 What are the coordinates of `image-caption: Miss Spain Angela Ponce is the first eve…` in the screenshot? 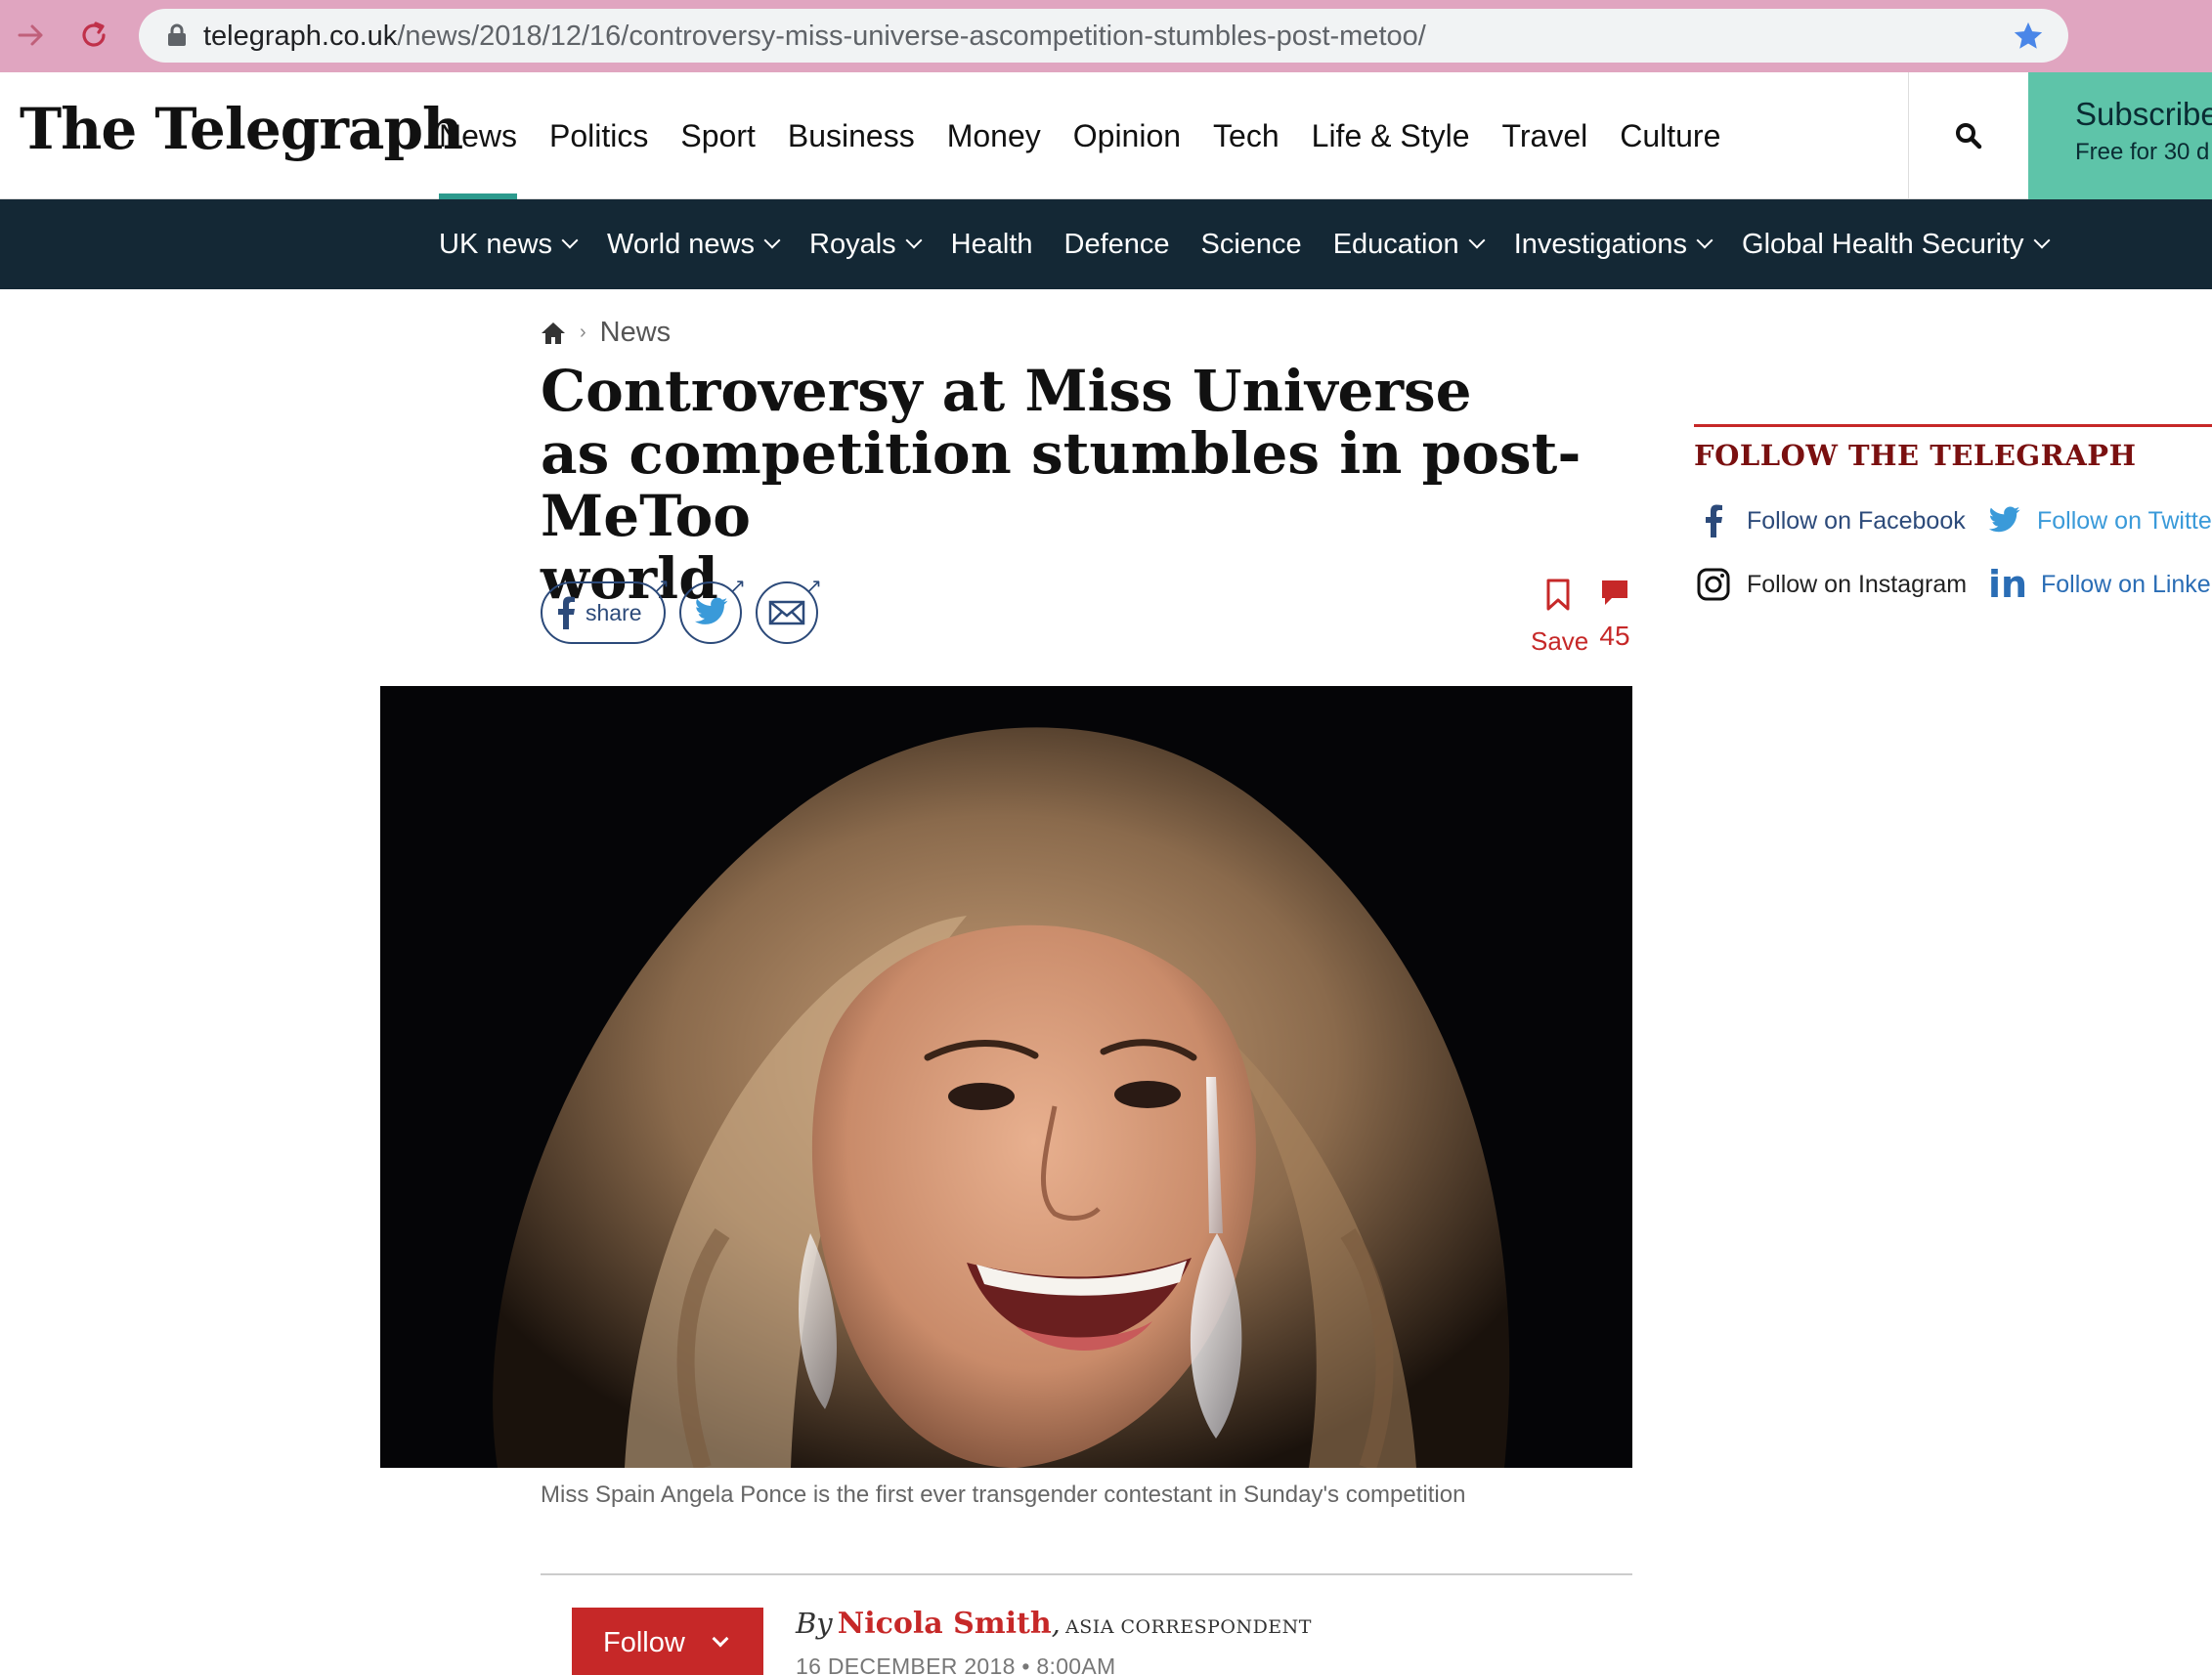 It's located at (1003, 1495).